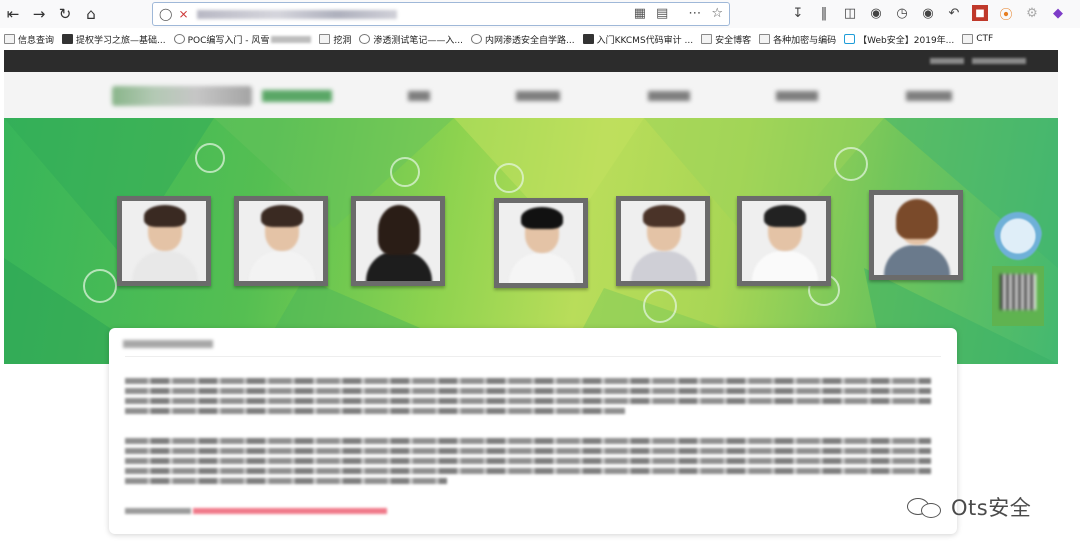  I want to click on undo-icon: ↶, so click(954, 13).